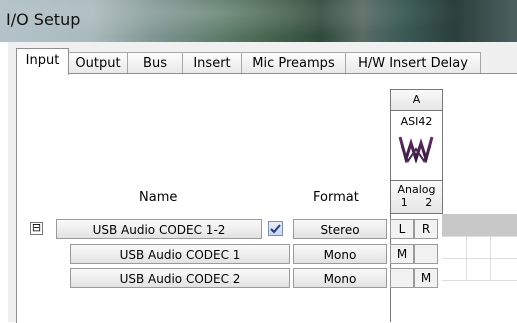  What do you see at coordinates (159, 229) in the screenshot?
I see `row-name-stereo: USB Audio CODEC 1-2` at bounding box center [159, 229].